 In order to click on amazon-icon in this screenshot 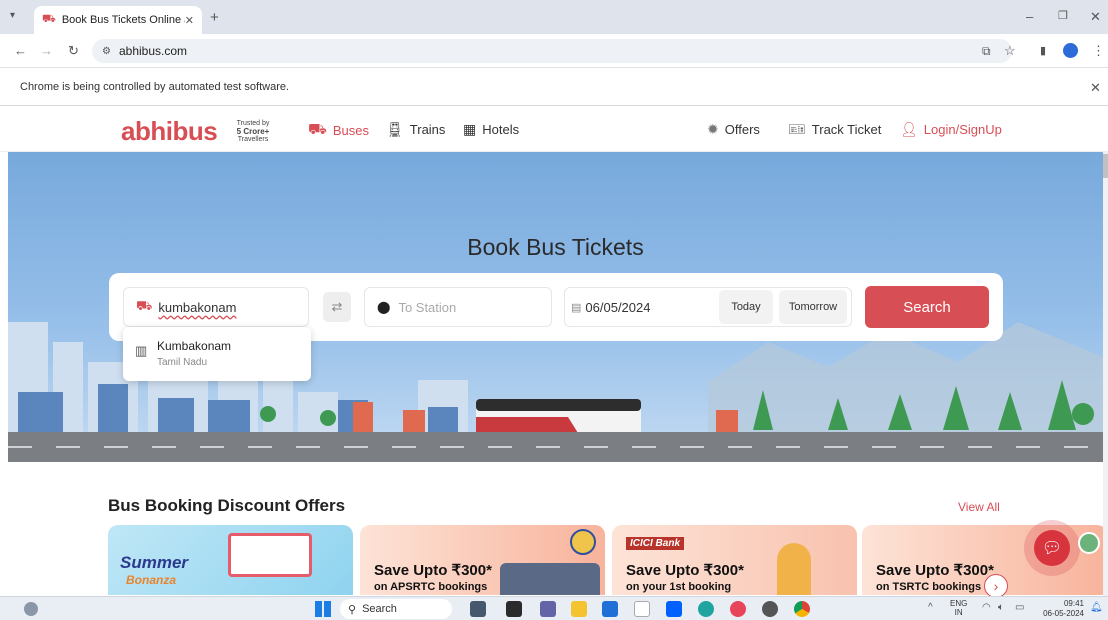, I will do `click(642, 609)`.